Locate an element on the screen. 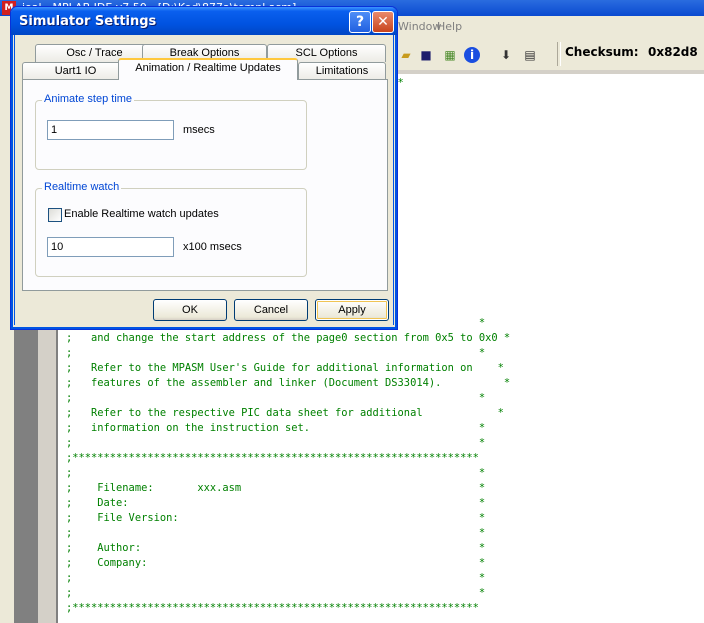  code-line: ; Author: * is located at coordinates (276, 548).